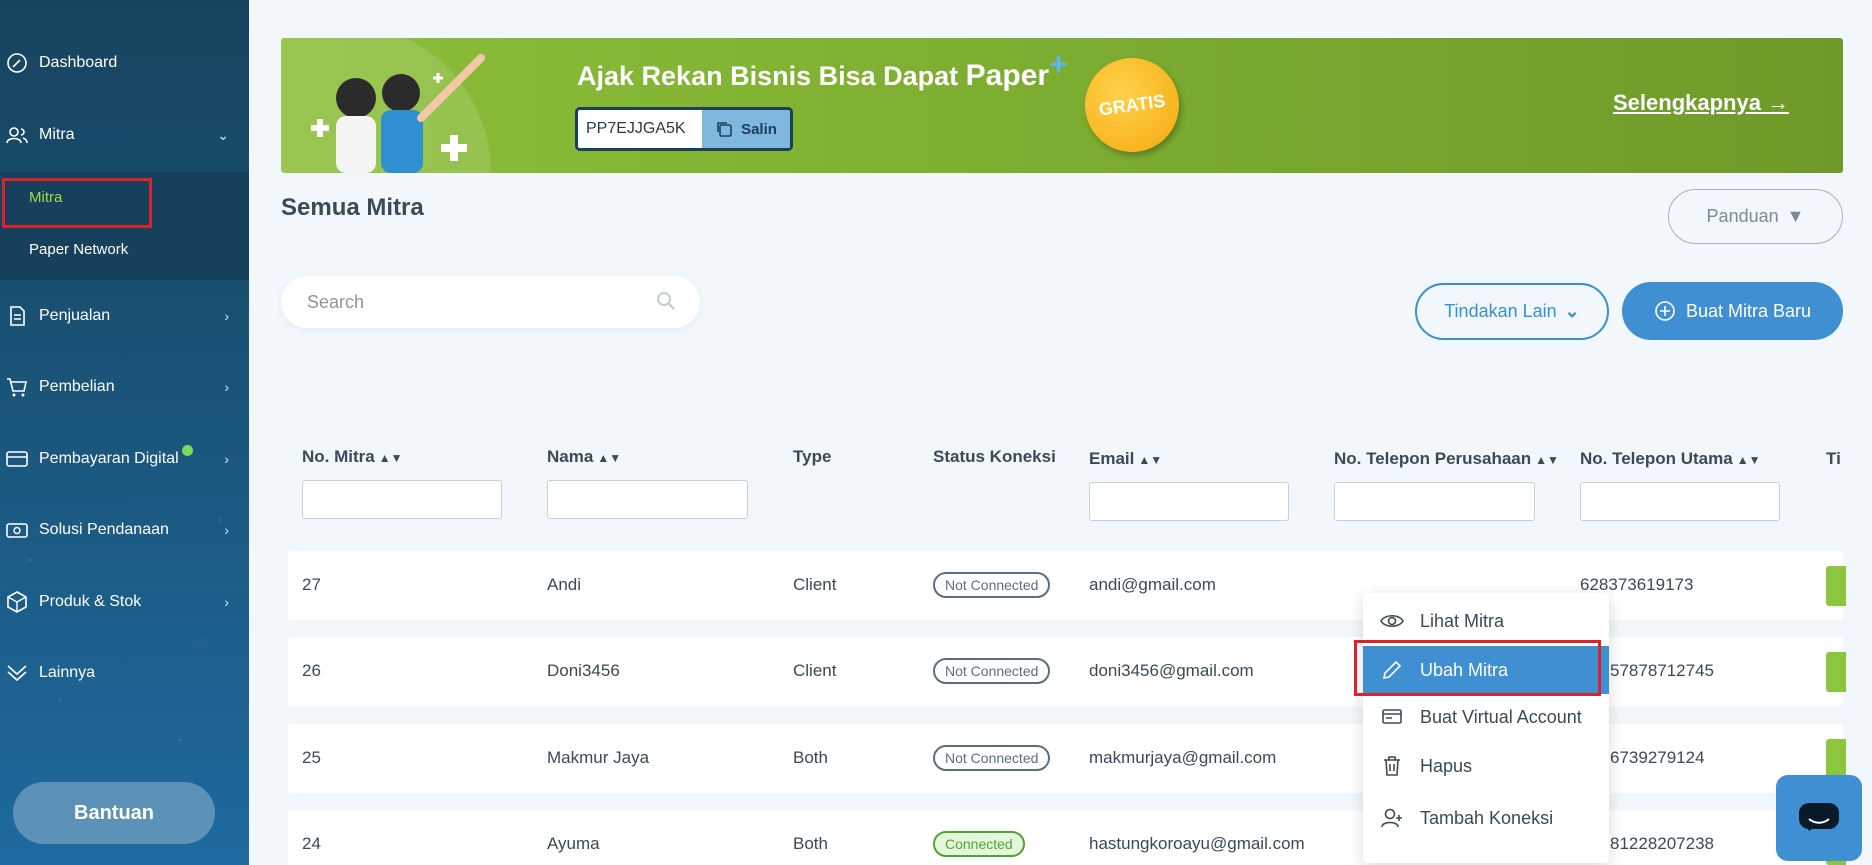  I want to click on highlight-box, so click(77, 203).